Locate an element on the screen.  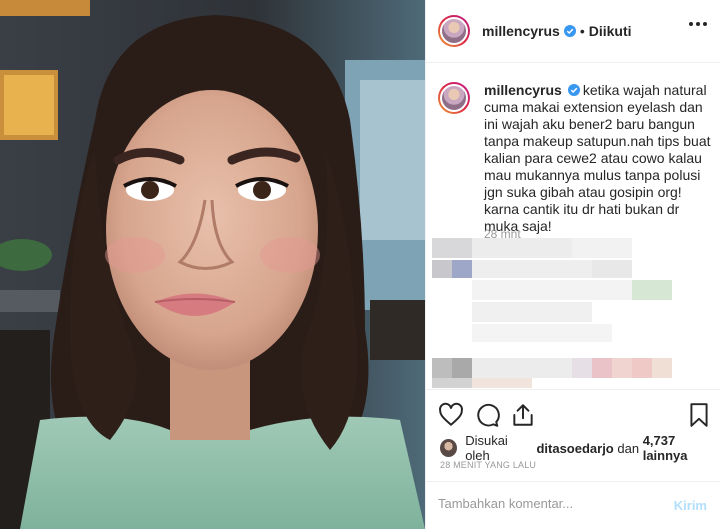
following-button: Diikuti is located at coordinates (610, 31).